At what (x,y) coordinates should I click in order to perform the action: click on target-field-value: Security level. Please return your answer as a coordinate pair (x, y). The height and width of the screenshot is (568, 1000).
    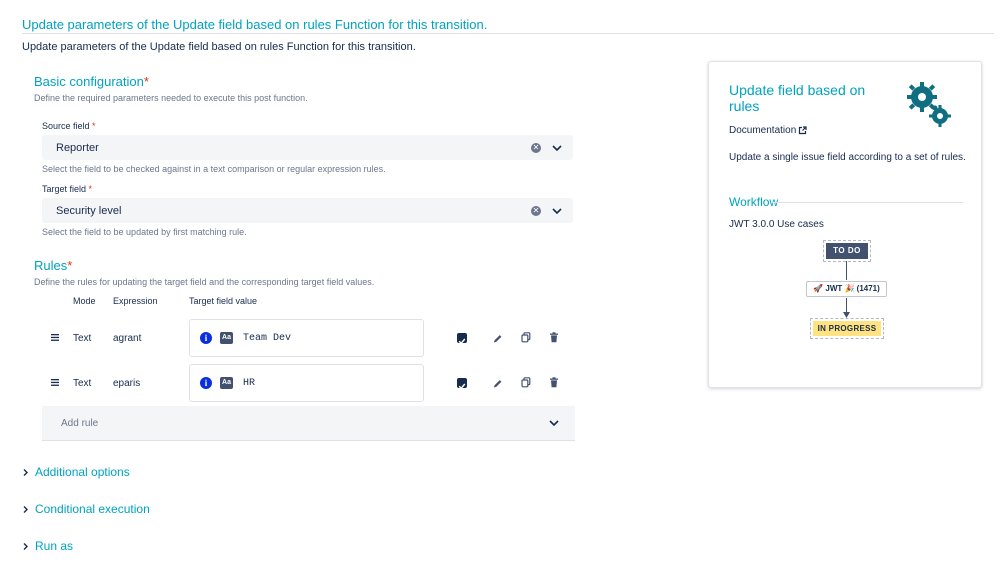
    Looking at the image, I should click on (89, 210).